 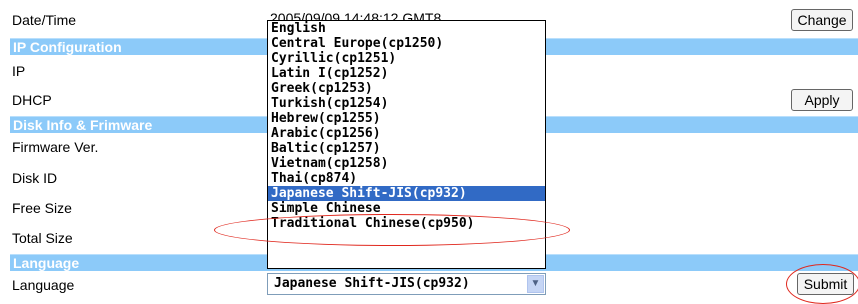 What do you see at coordinates (406, 103) in the screenshot?
I see `dropdown-option: Turkish(cp1254)` at bounding box center [406, 103].